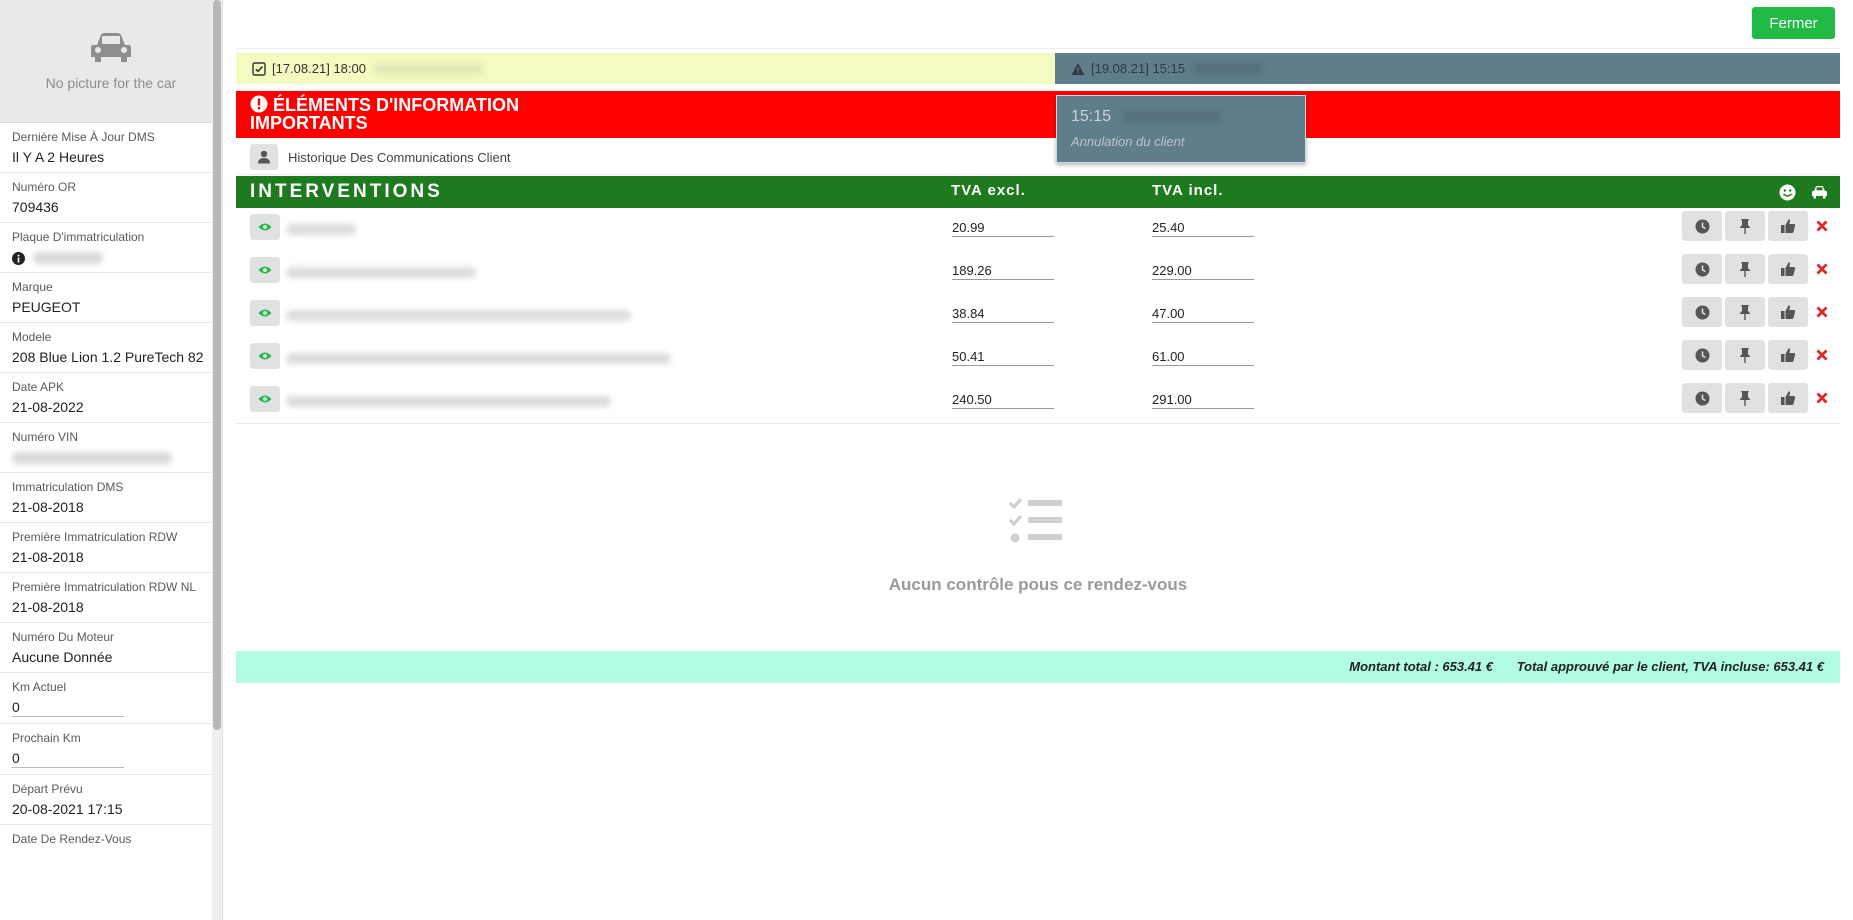  Describe the element at coordinates (1203, 400) in the screenshot. I see `price-incl-input: 291.00` at that location.